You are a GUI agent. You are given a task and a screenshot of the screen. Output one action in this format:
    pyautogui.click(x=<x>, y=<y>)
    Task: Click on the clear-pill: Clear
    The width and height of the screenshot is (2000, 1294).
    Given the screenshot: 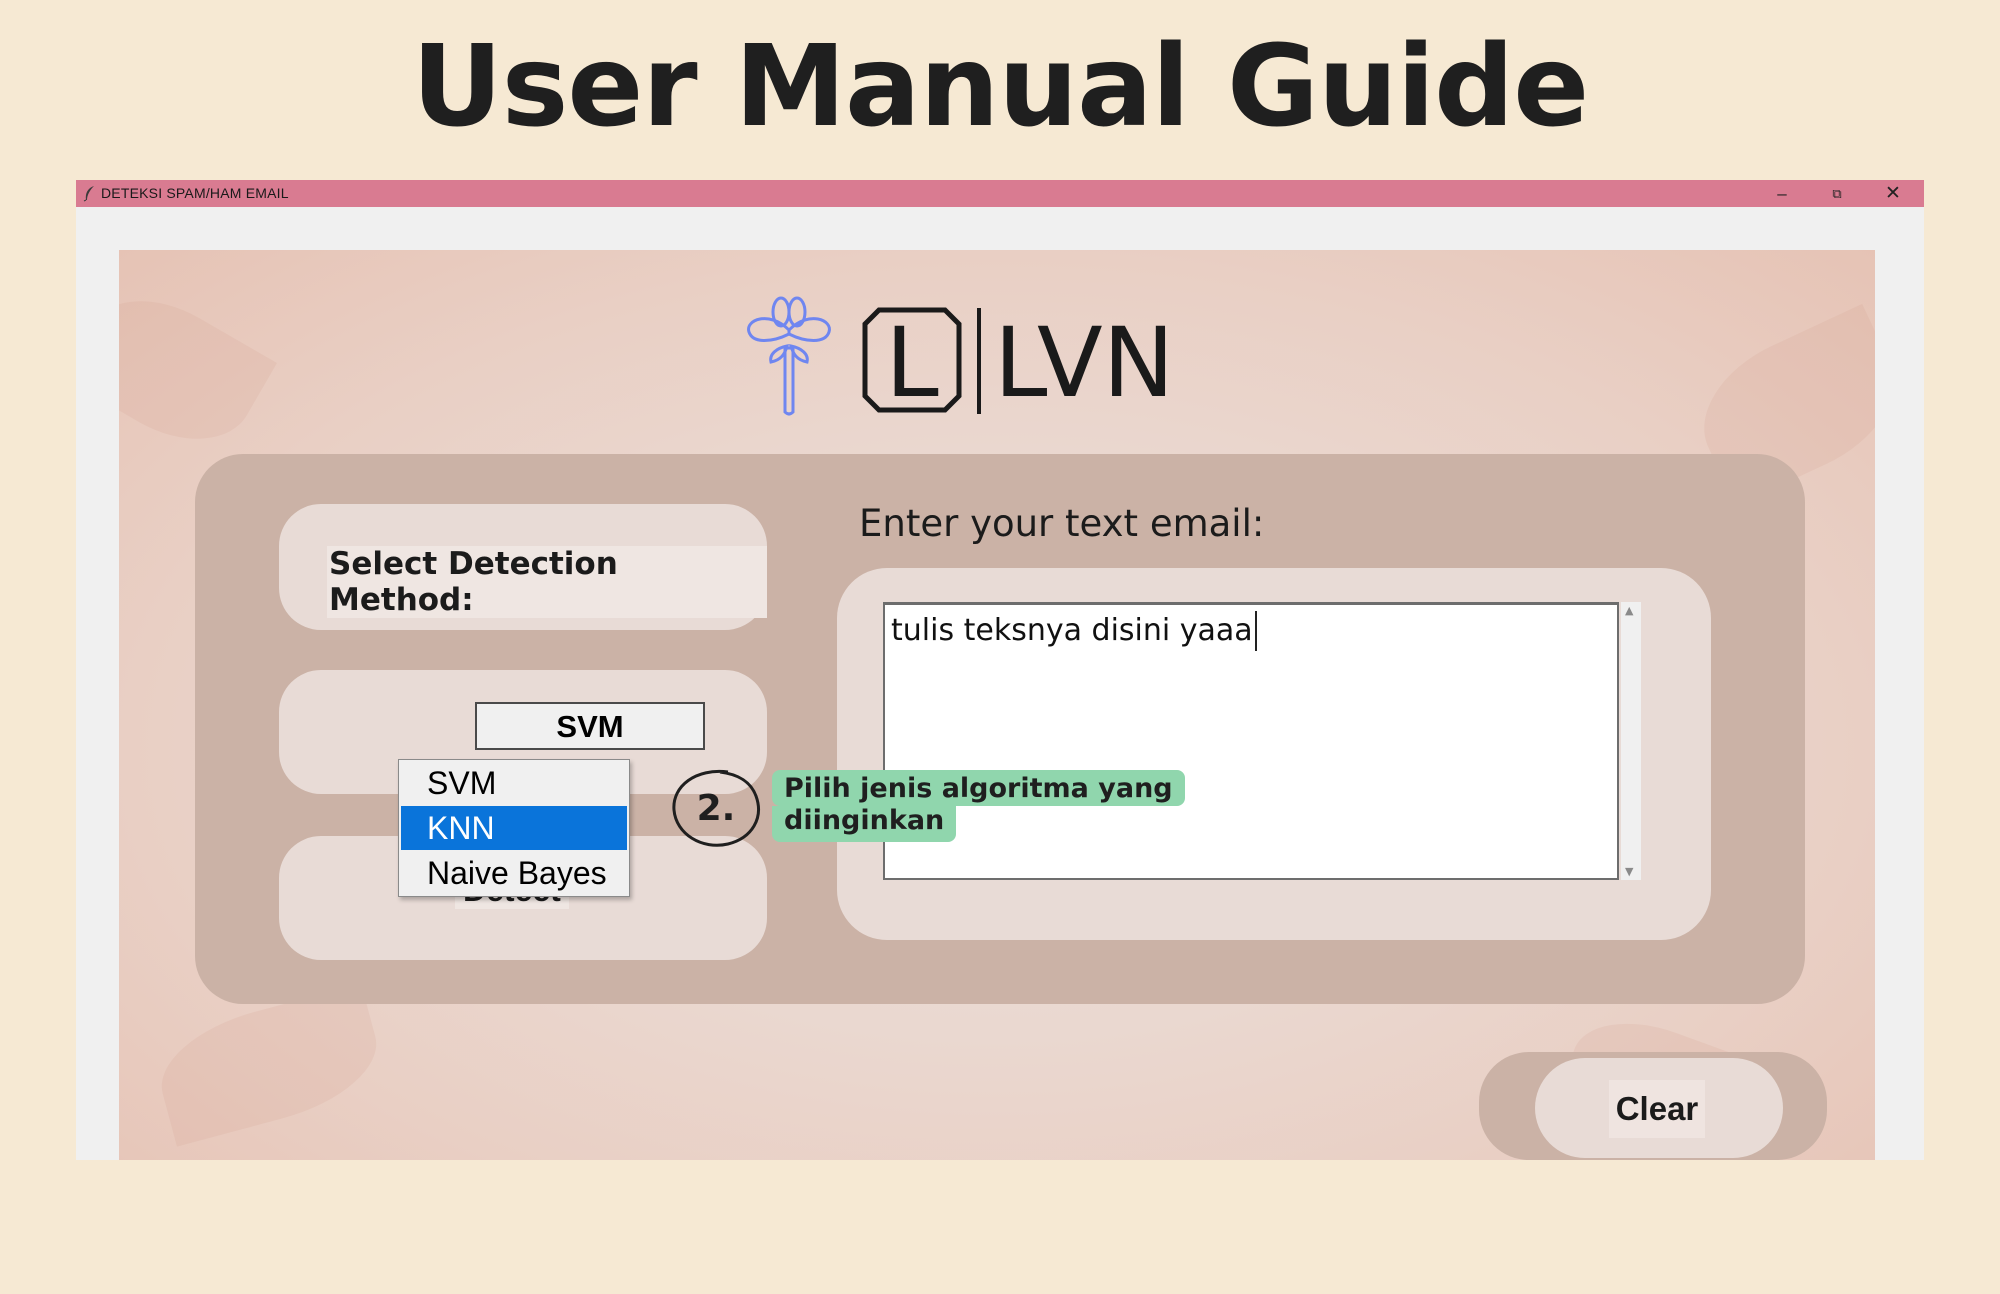 What is the action you would take?
    pyautogui.click(x=1659, y=1108)
    